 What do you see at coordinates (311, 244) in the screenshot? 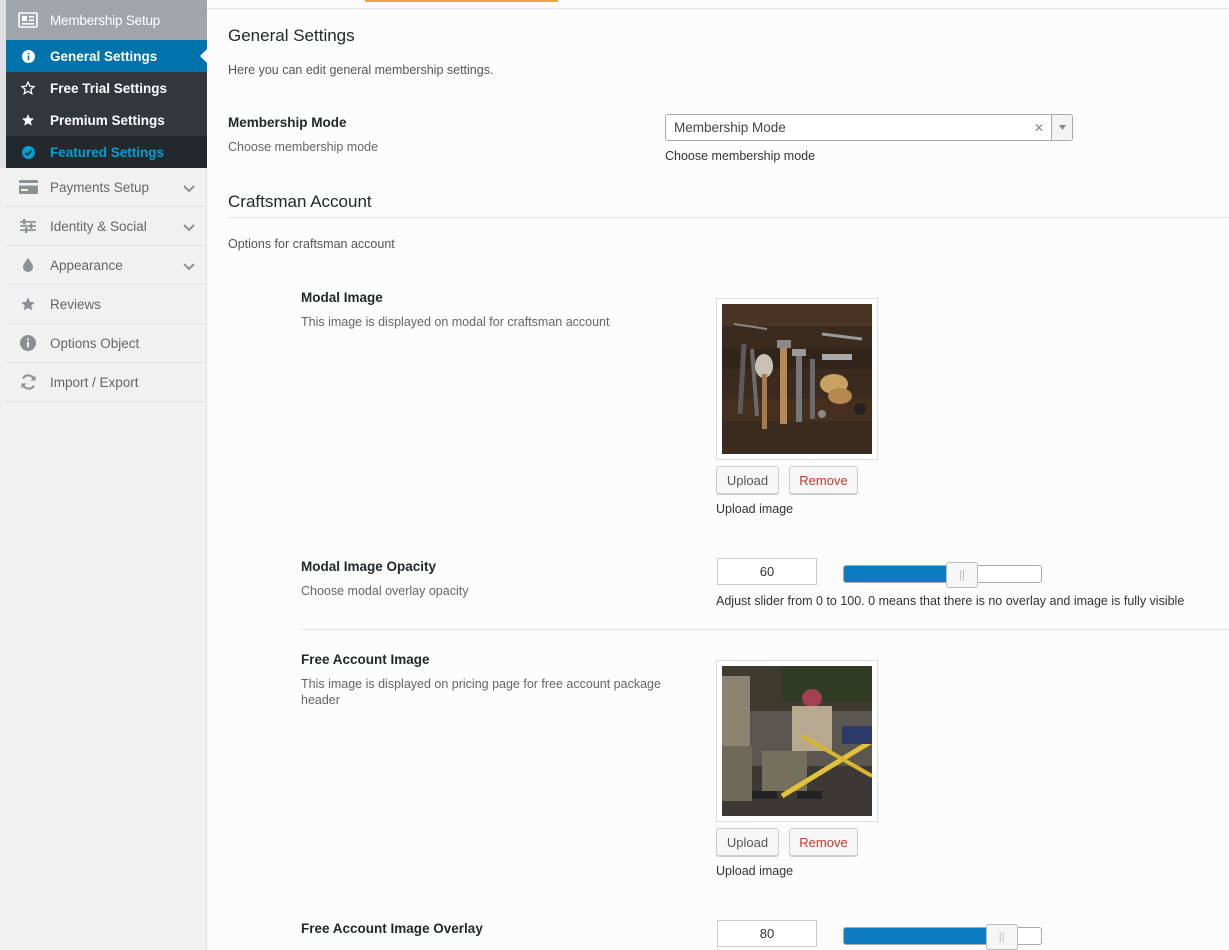
I see `section-description-craftsman: Options for craftsman account` at bounding box center [311, 244].